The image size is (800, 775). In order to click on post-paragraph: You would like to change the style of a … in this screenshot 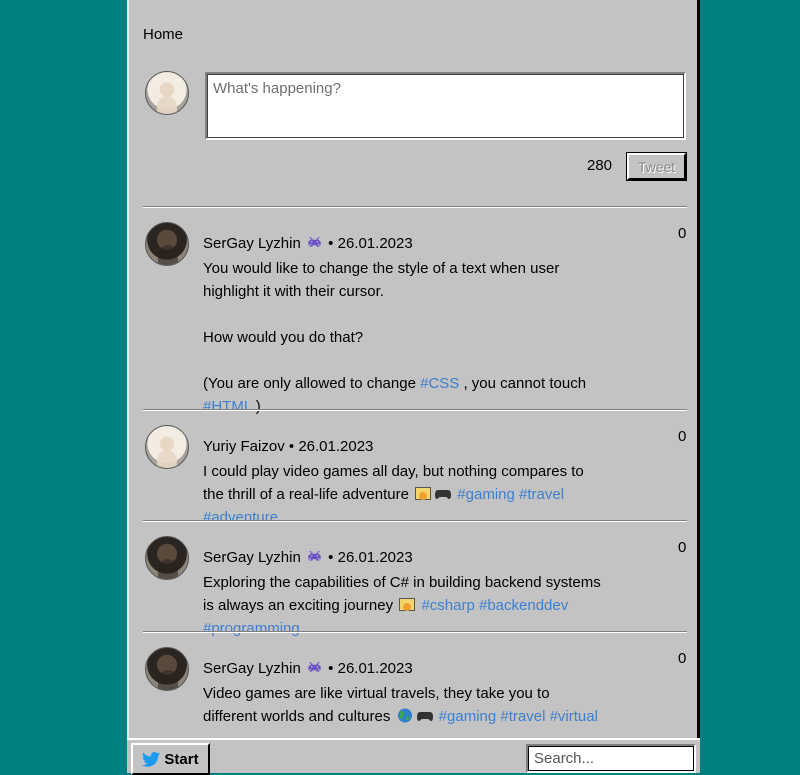, I will do `click(381, 280)`.